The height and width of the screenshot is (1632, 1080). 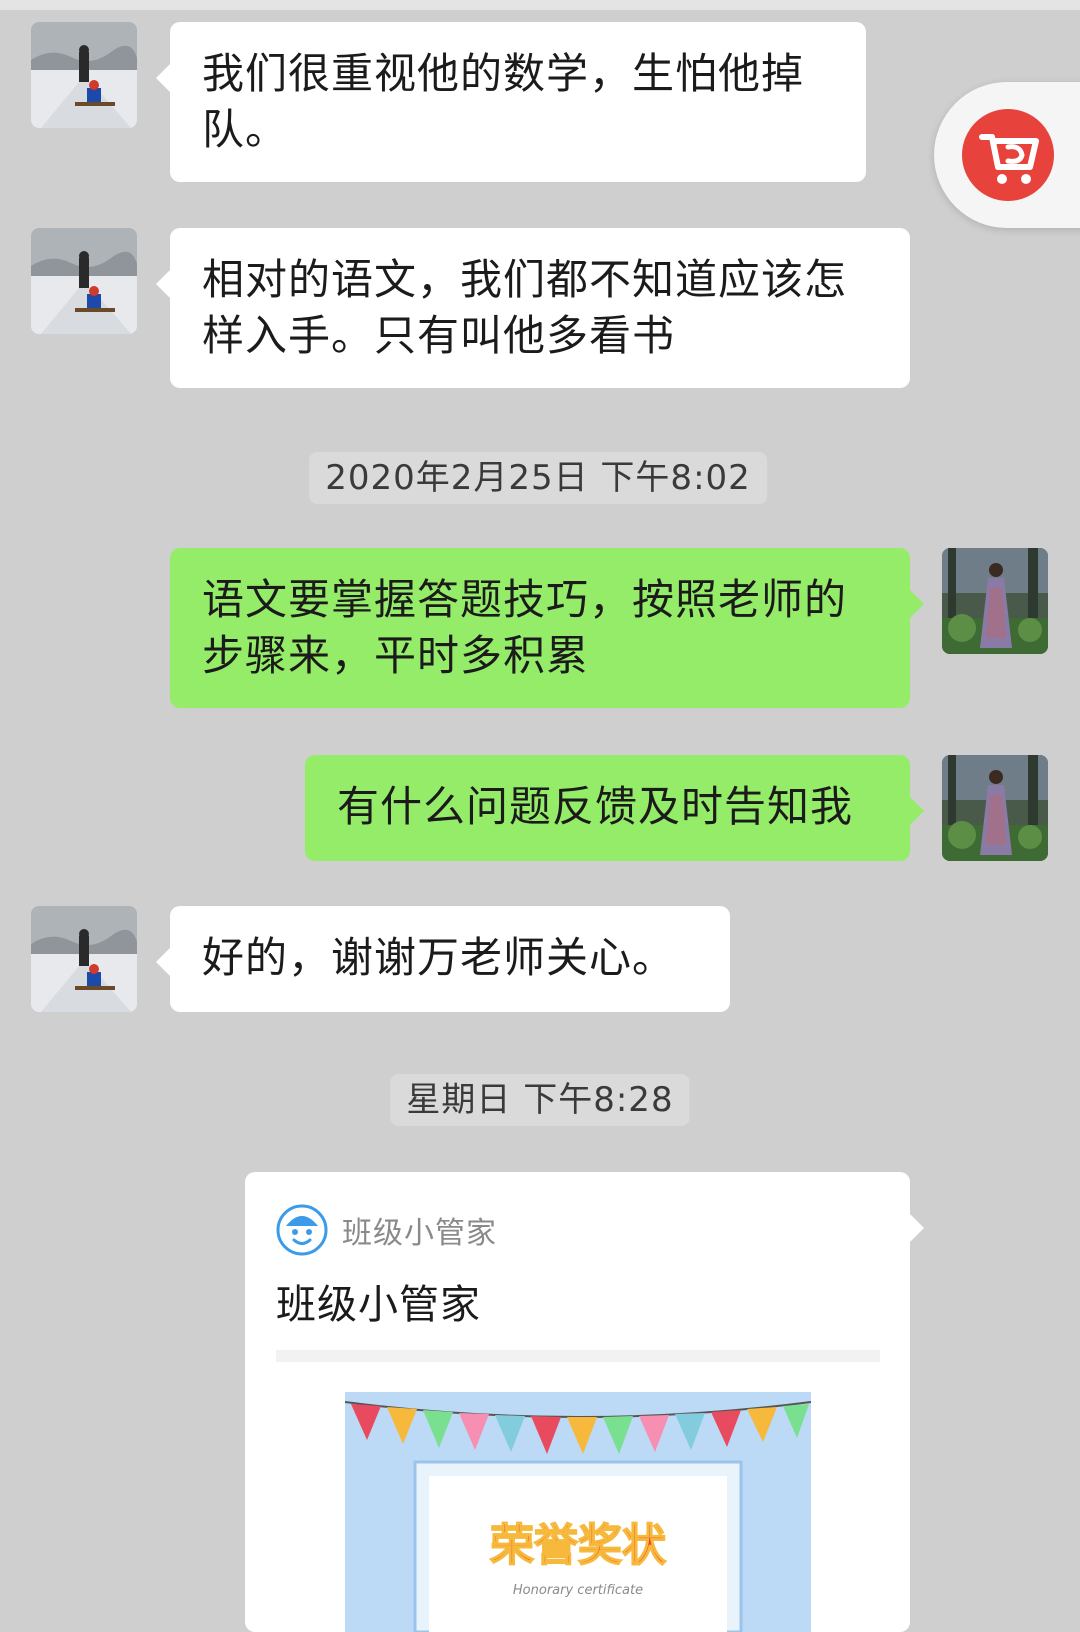 What do you see at coordinates (547, 628) in the screenshot?
I see `message-bubble-outgoing: 语文要掌握答题技巧，按照老师的 步骤来，平时多积累` at bounding box center [547, 628].